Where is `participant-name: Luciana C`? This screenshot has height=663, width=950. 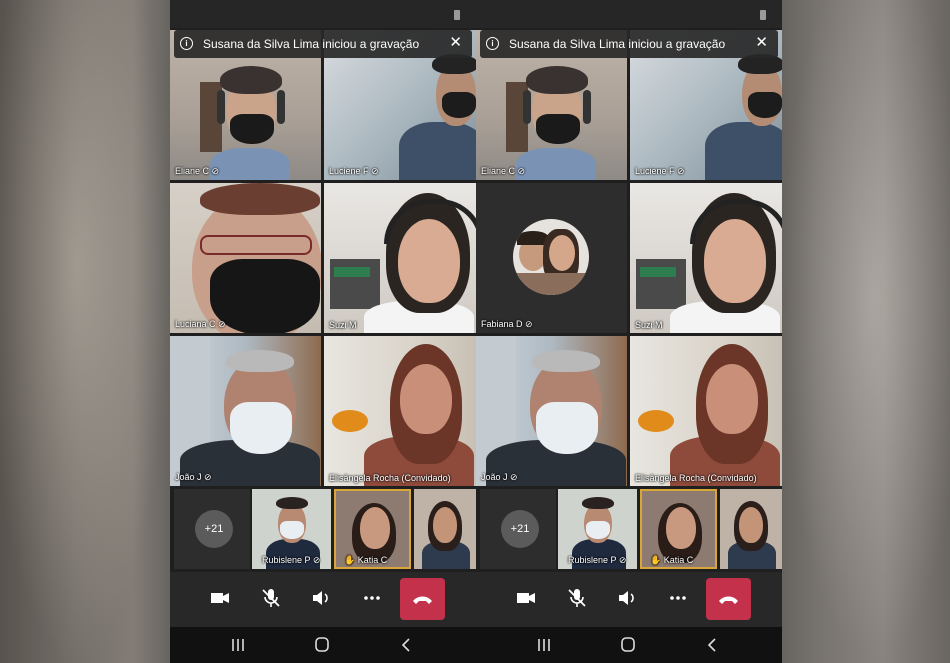
participant-name: Luciana C is located at coordinates (195, 324).